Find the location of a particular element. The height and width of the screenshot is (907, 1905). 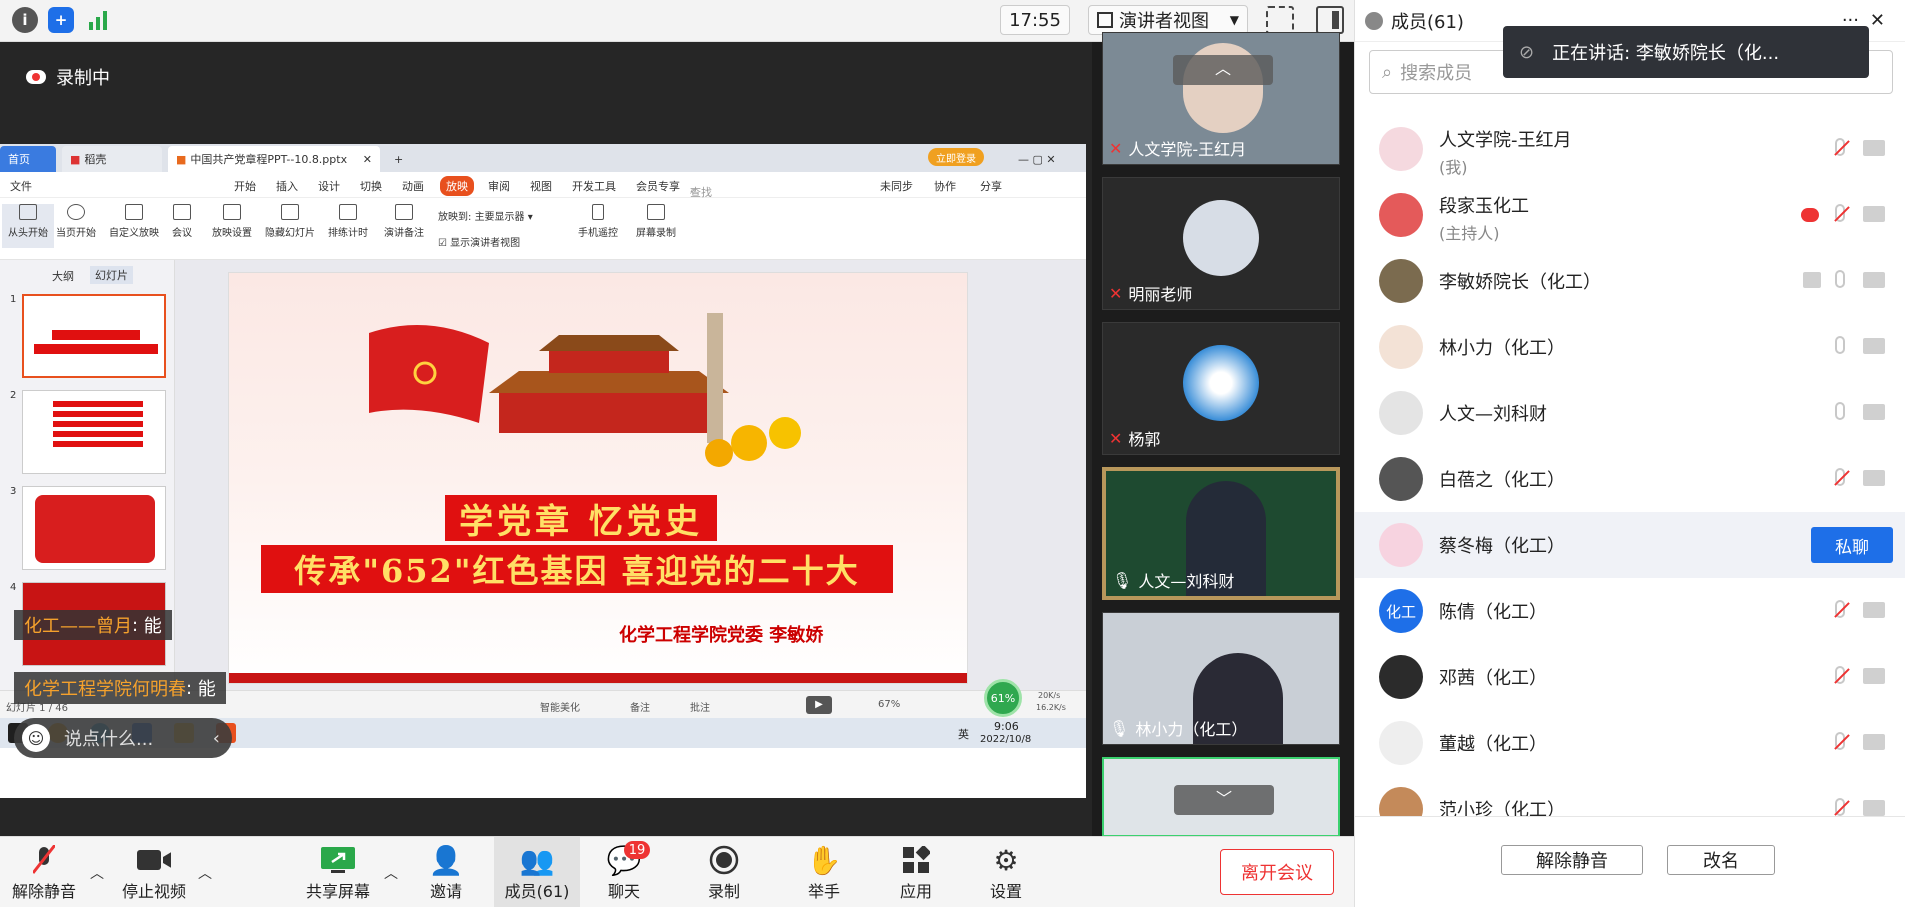

sidebar-toggle-icon is located at coordinates (1330, 20).